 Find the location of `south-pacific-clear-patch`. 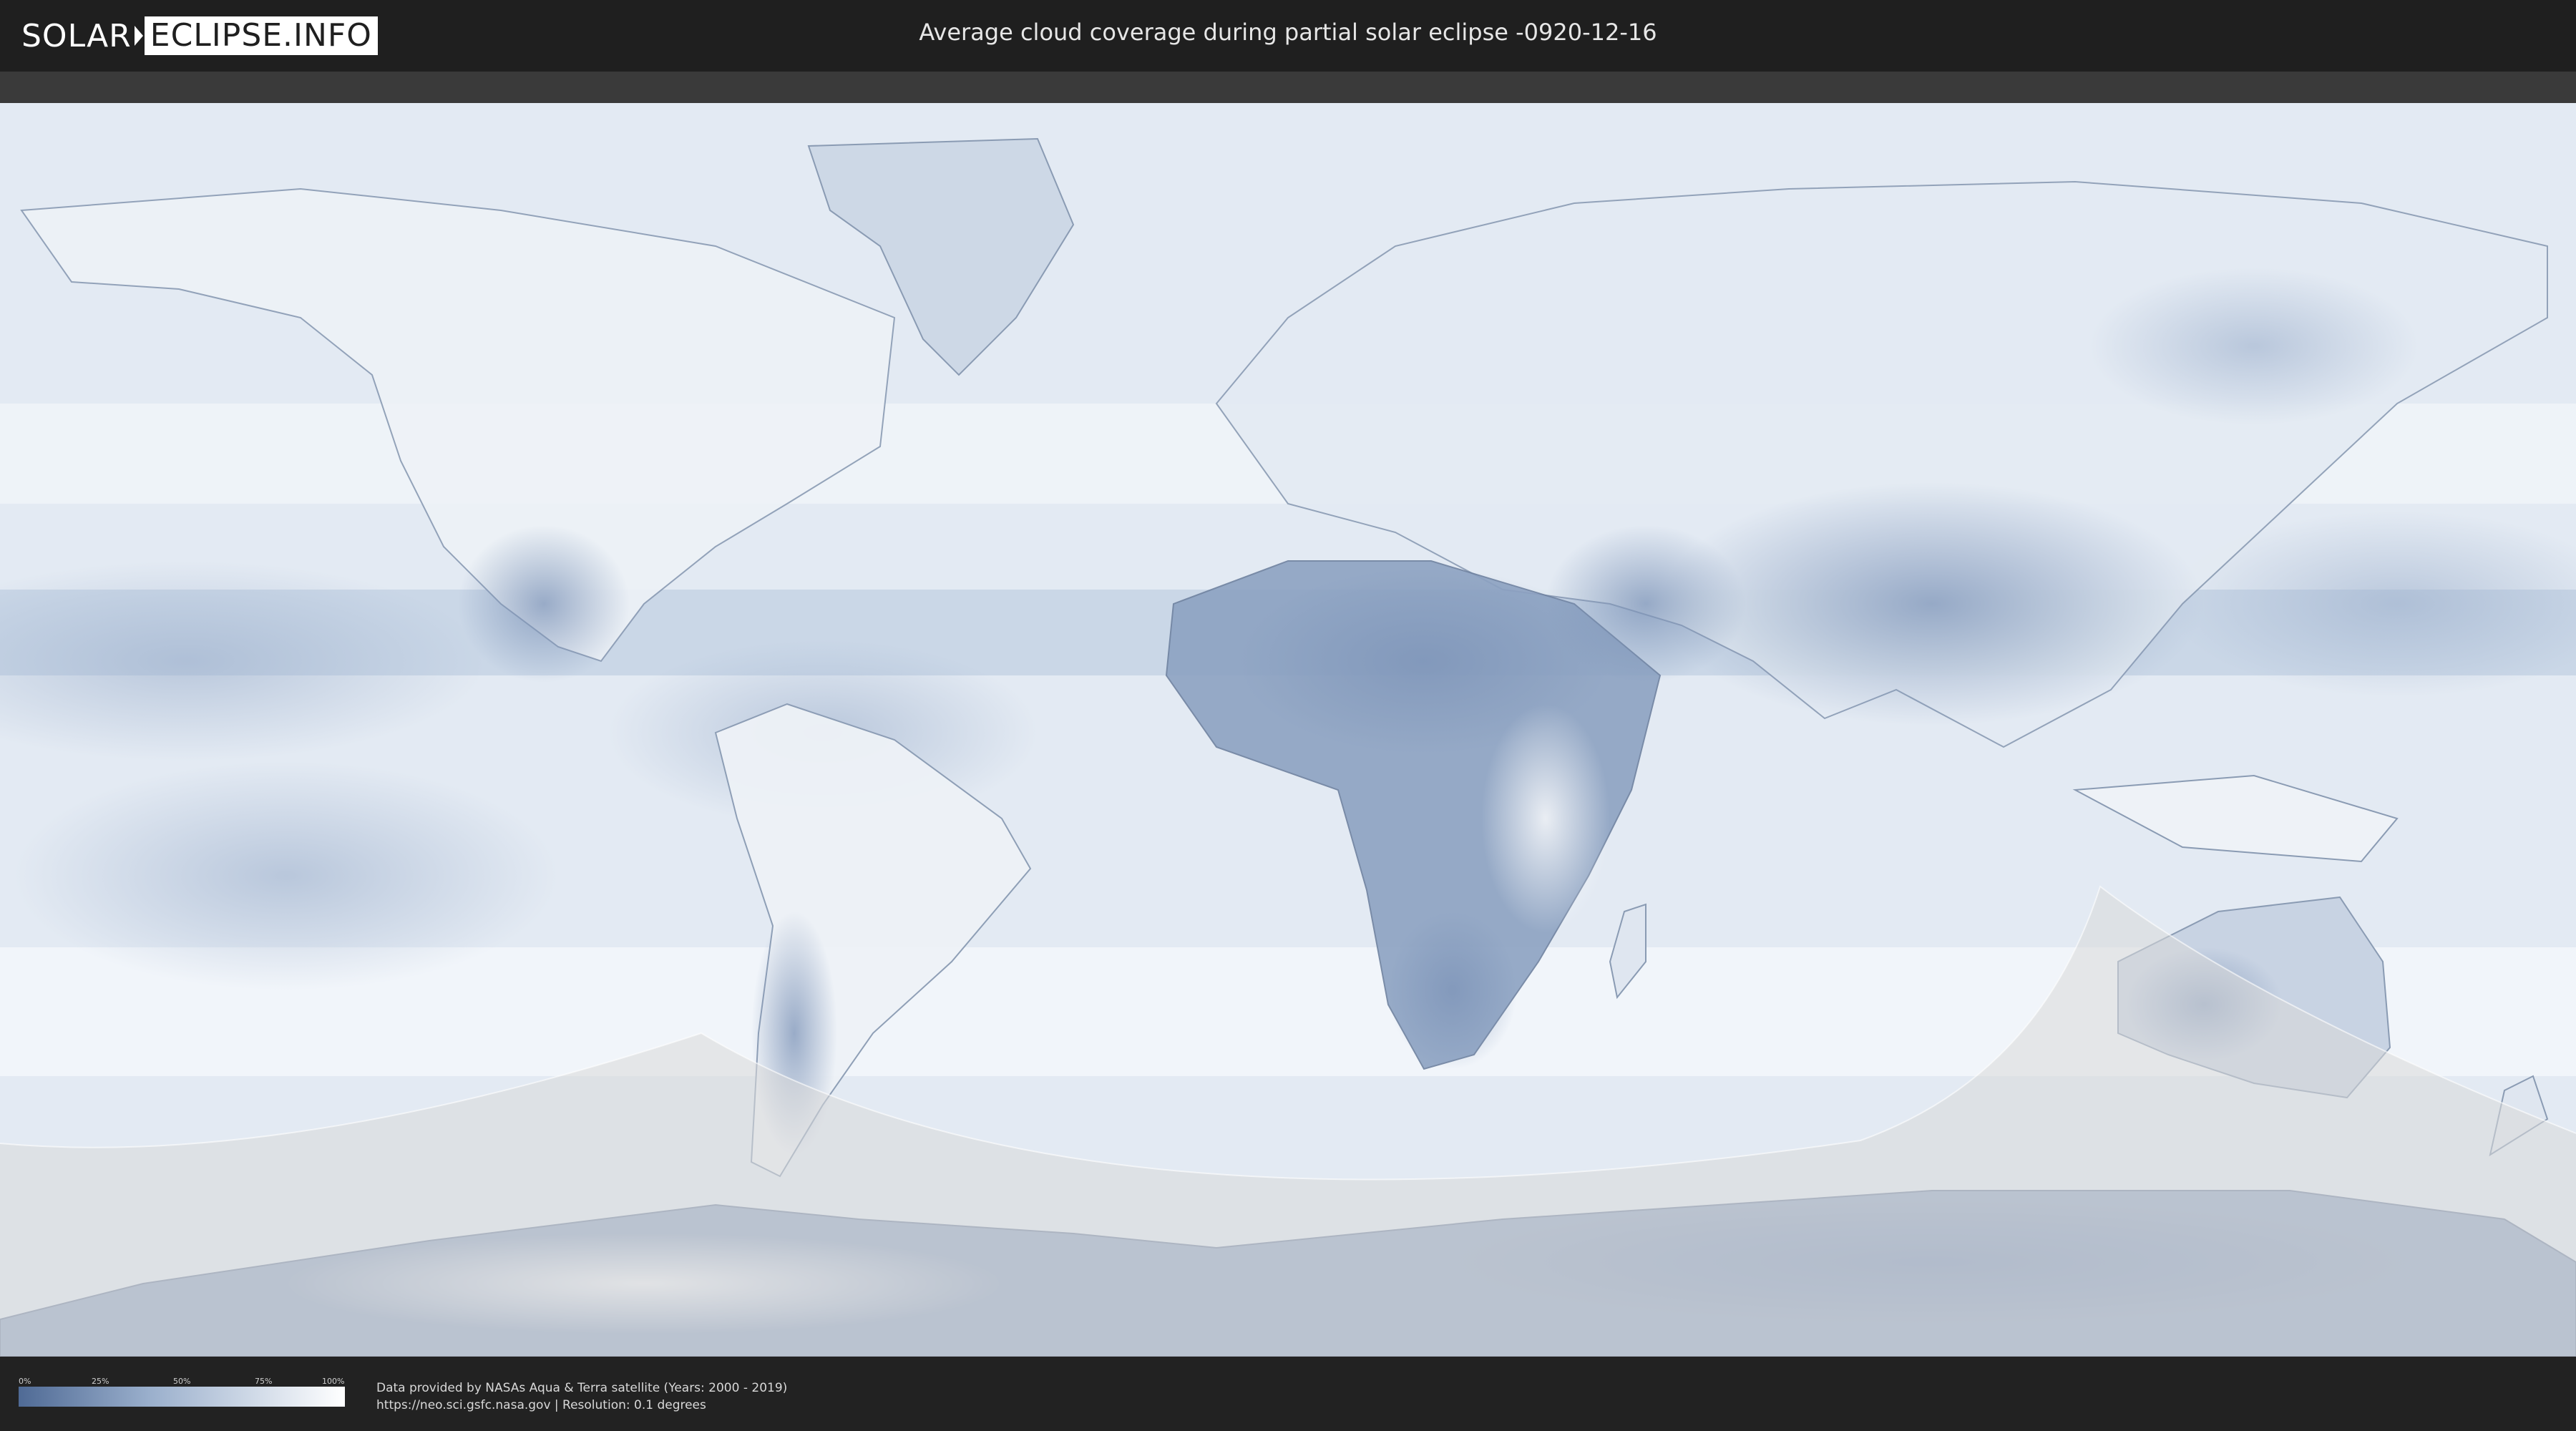

south-pacific-clear-patch is located at coordinates (286, 875).